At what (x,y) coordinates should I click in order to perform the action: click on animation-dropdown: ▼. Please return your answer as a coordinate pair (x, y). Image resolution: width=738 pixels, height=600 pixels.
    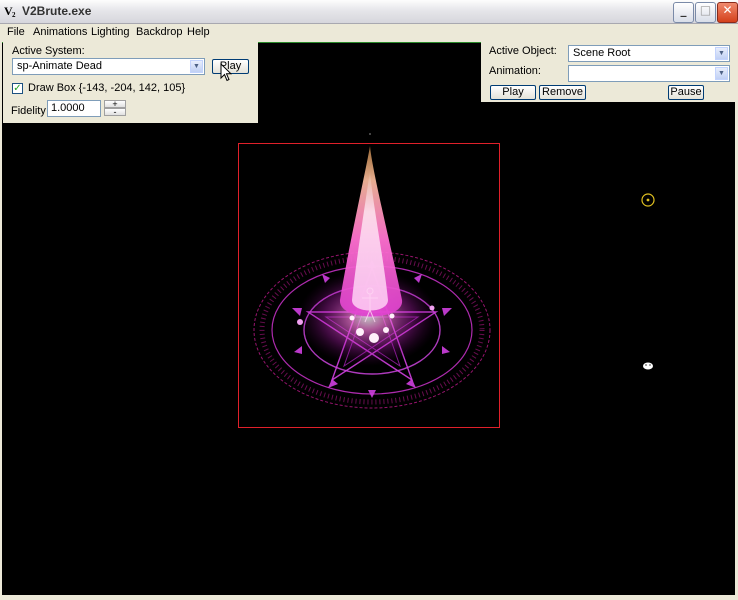
    Looking at the image, I should click on (649, 73).